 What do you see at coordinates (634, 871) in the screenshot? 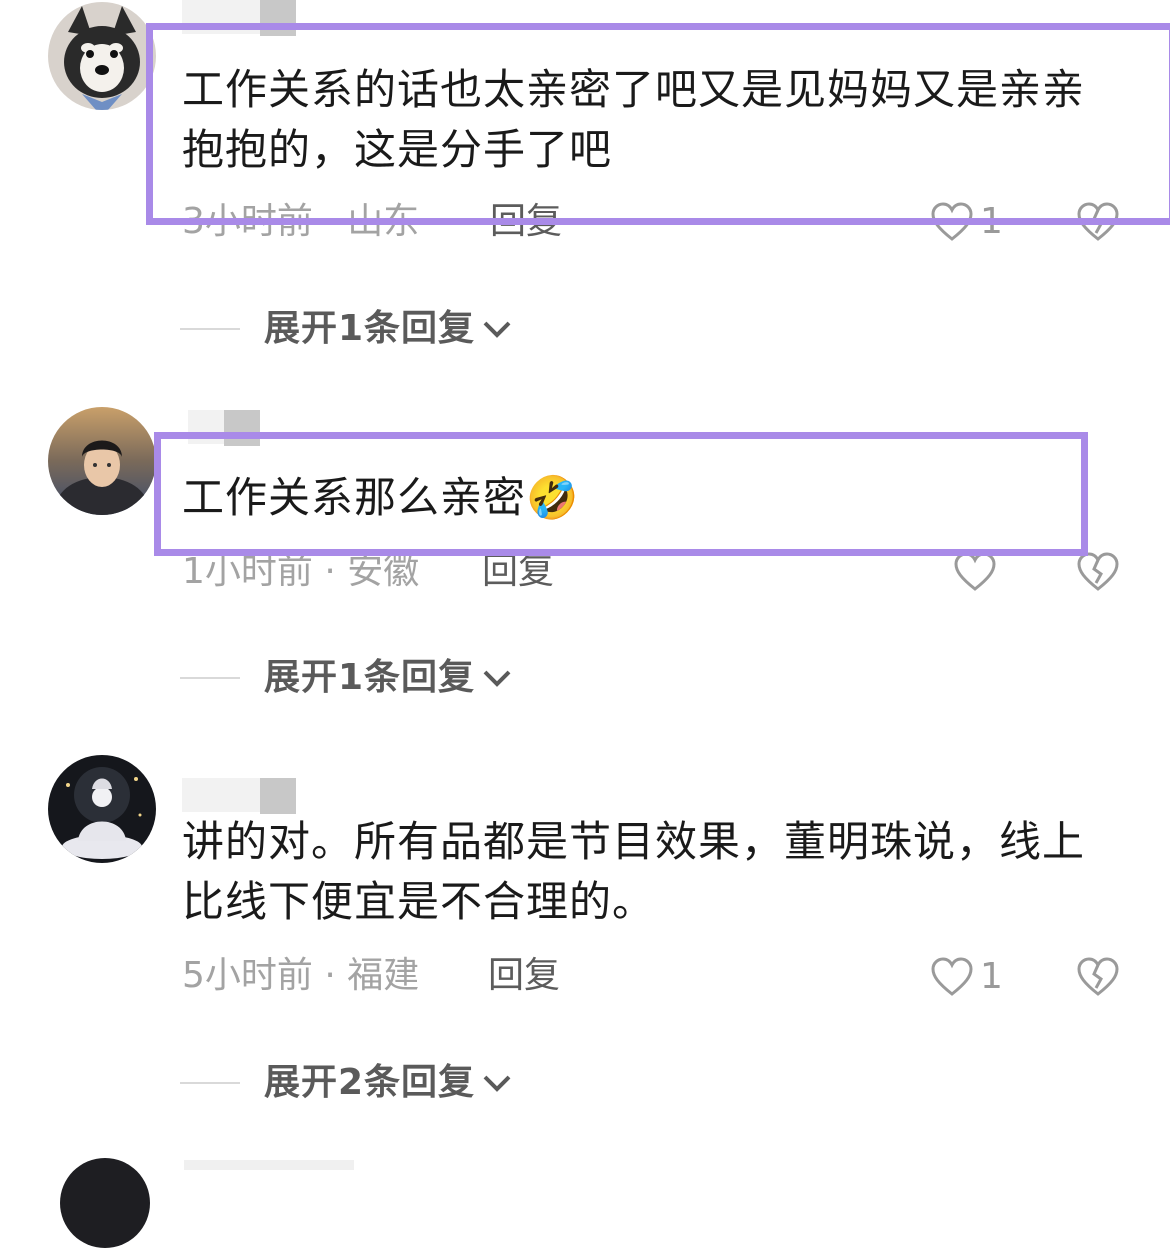
I see `comment-text: 讲的对。所有品都是节目效果，董明珠说，线上比线下便宜是不合理的。` at bounding box center [634, 871].